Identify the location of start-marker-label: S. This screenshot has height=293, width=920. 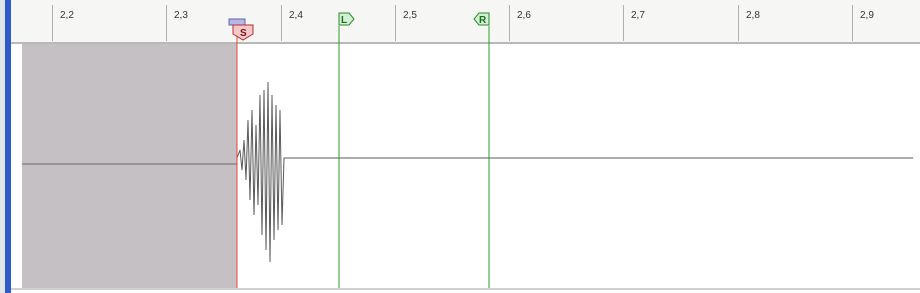
(243, 33).